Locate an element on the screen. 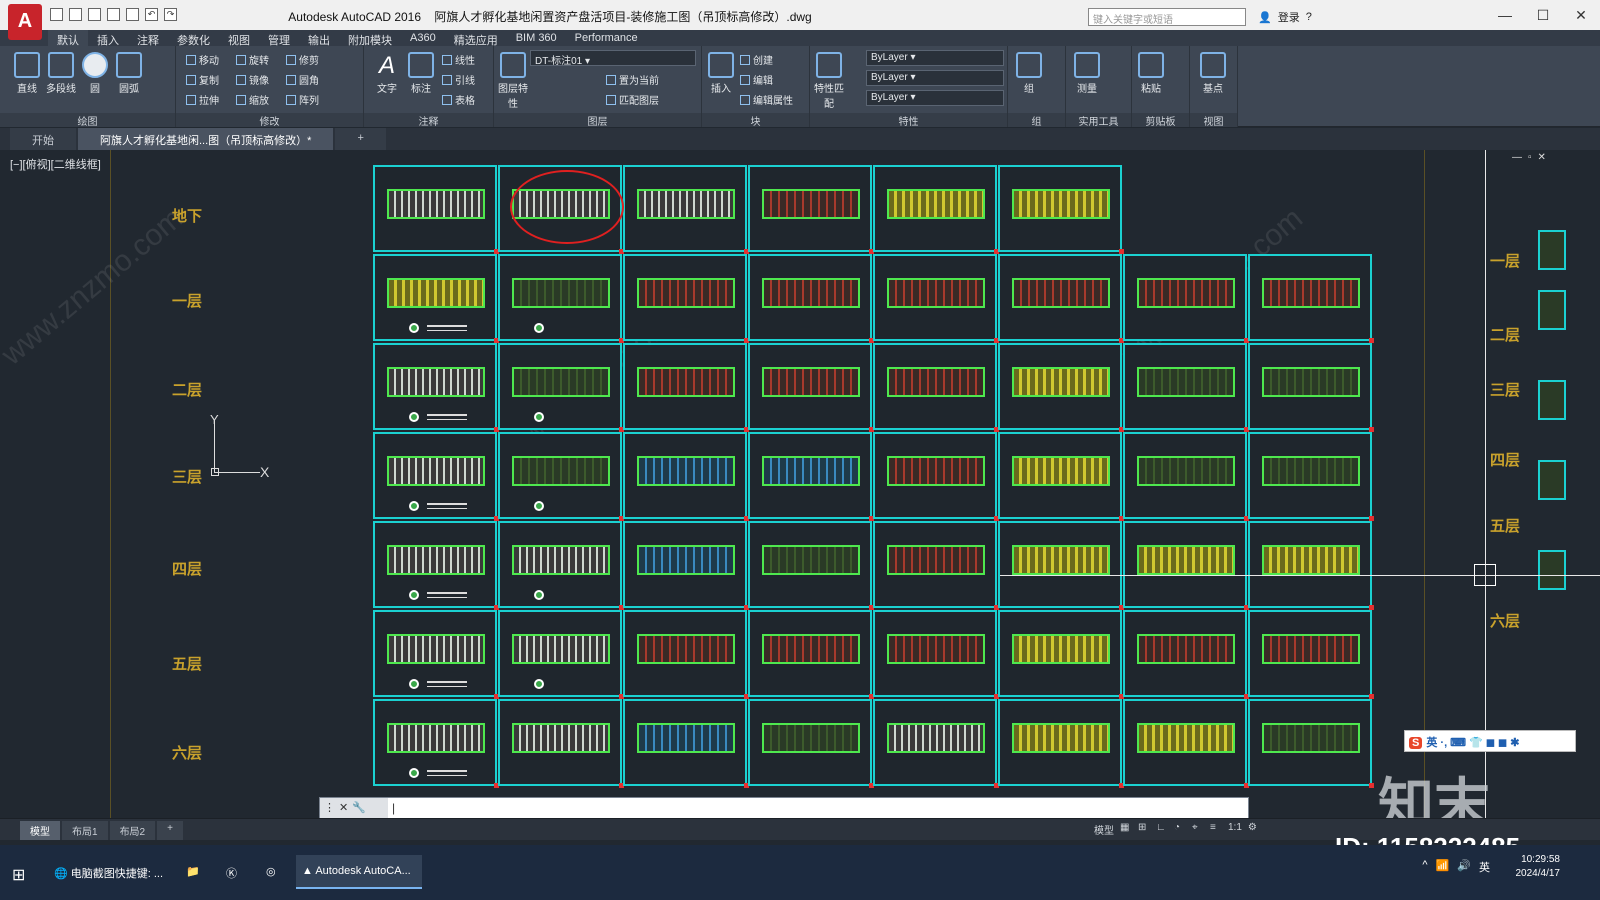 This screenshot has width=1600, height=900. leader-button: 引线 is located at coordinates (458, 79).